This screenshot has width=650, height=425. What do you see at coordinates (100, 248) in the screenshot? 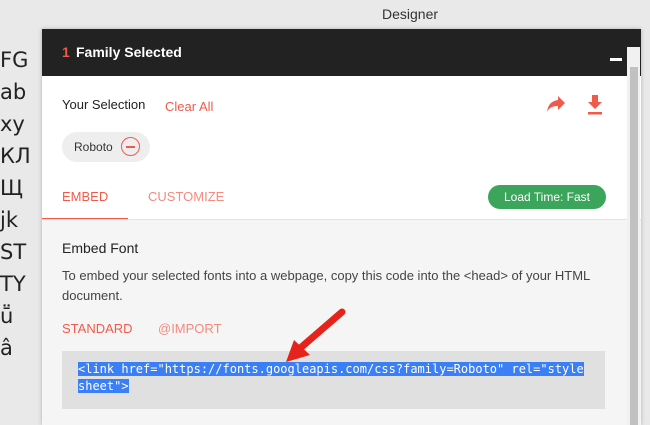
I see `embed-font-heading: Embed Font` at bounding box center [100, 248].